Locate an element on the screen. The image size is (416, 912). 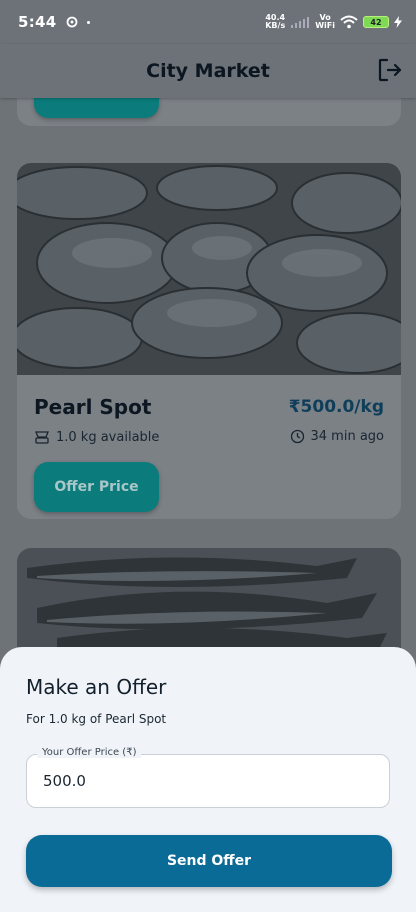
network-speed: 40.4 KB/s is located at coordinates (275, 21).